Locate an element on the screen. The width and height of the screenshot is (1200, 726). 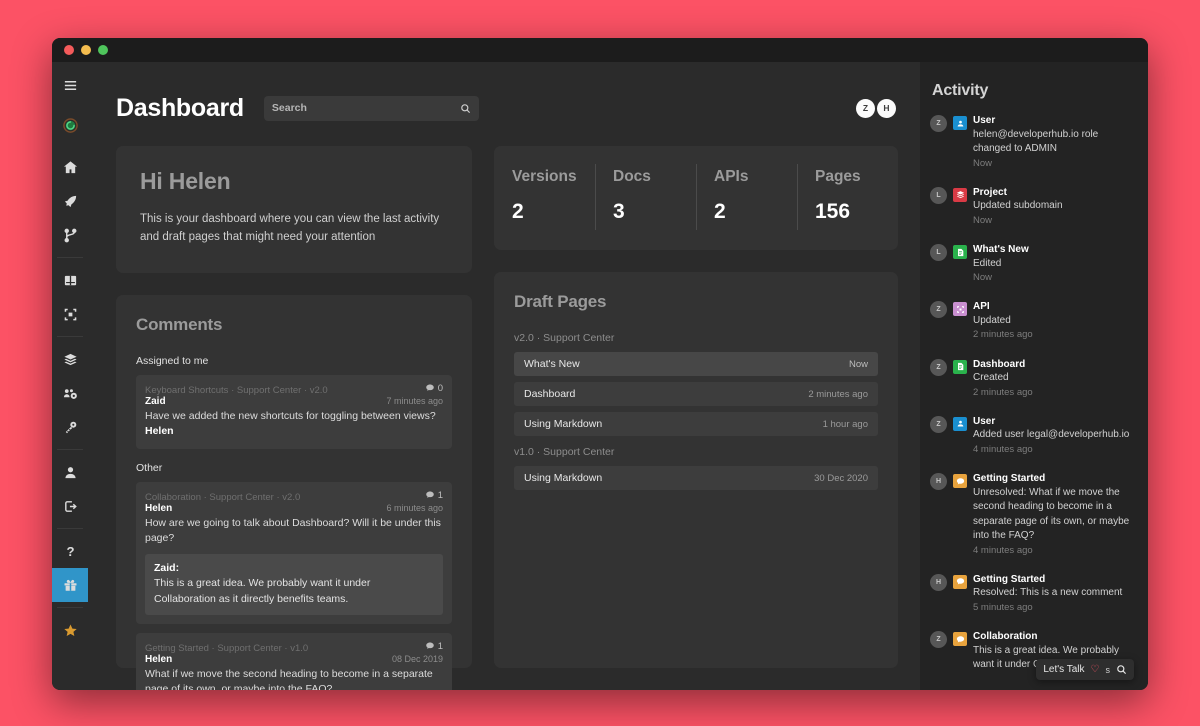
chat-widget: Let's Talk ♡ s is located at coordinates (1085, 669).